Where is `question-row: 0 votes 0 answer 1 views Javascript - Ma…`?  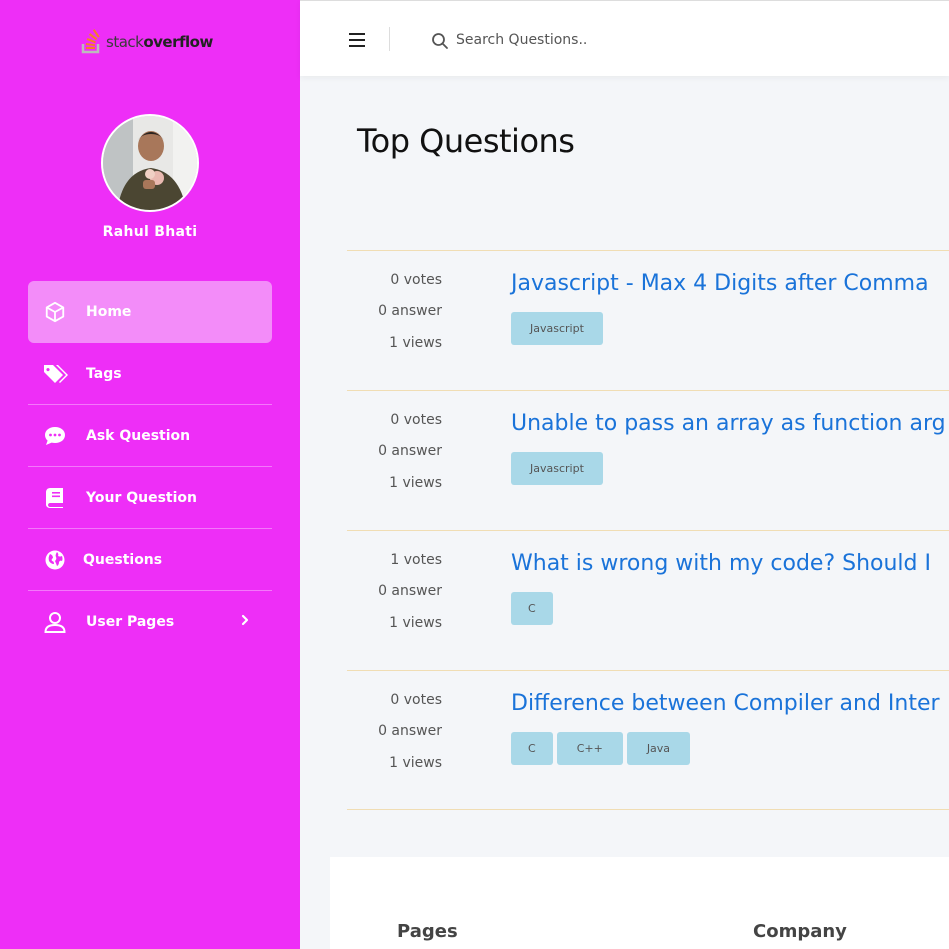 question-row: 0 votes 0 answer 1 views Javascript - Ma… is located at coordinates (648, 320).